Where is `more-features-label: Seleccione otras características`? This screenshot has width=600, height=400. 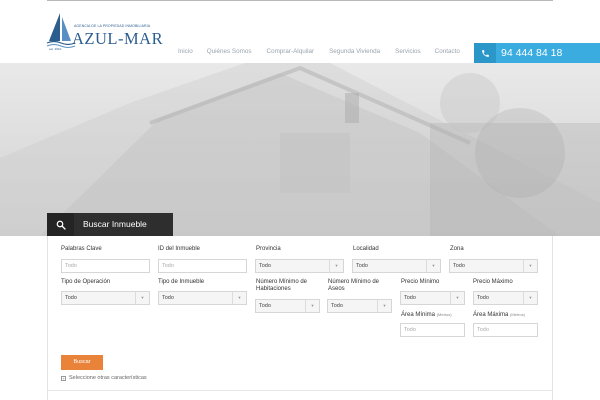
more-features-label: Seleccione otras características is located at coordinates (108, 378).